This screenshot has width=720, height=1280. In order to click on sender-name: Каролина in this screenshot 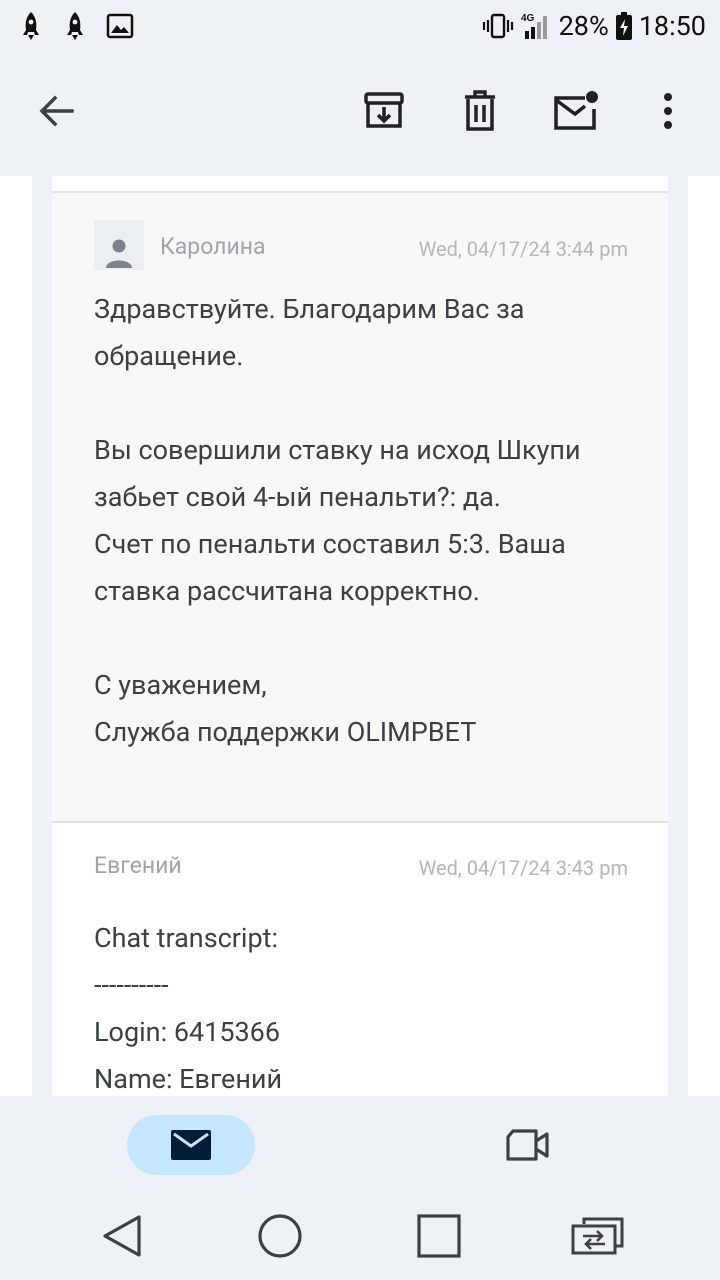, I will do `click(213, 246)`.